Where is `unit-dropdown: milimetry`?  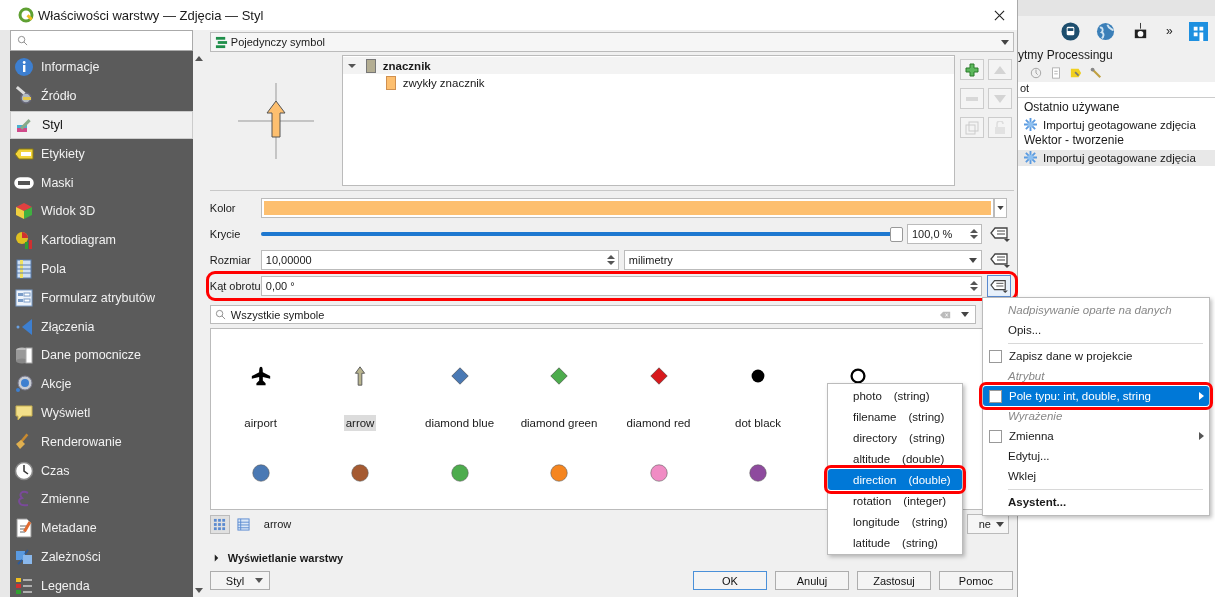 unit-dropdown: milimetry is located at coordinates (802, 260).